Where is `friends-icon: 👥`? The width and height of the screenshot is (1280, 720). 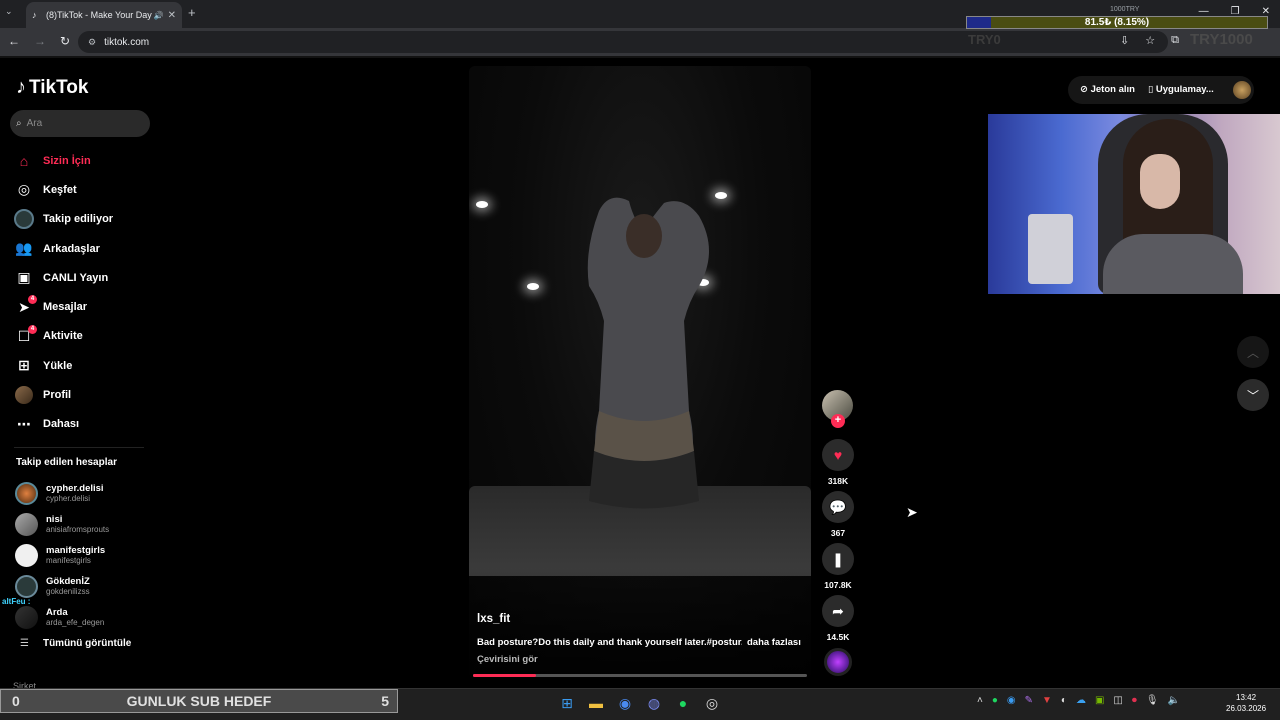
friends-icon: 👥 is located at coordinates (24, 248).